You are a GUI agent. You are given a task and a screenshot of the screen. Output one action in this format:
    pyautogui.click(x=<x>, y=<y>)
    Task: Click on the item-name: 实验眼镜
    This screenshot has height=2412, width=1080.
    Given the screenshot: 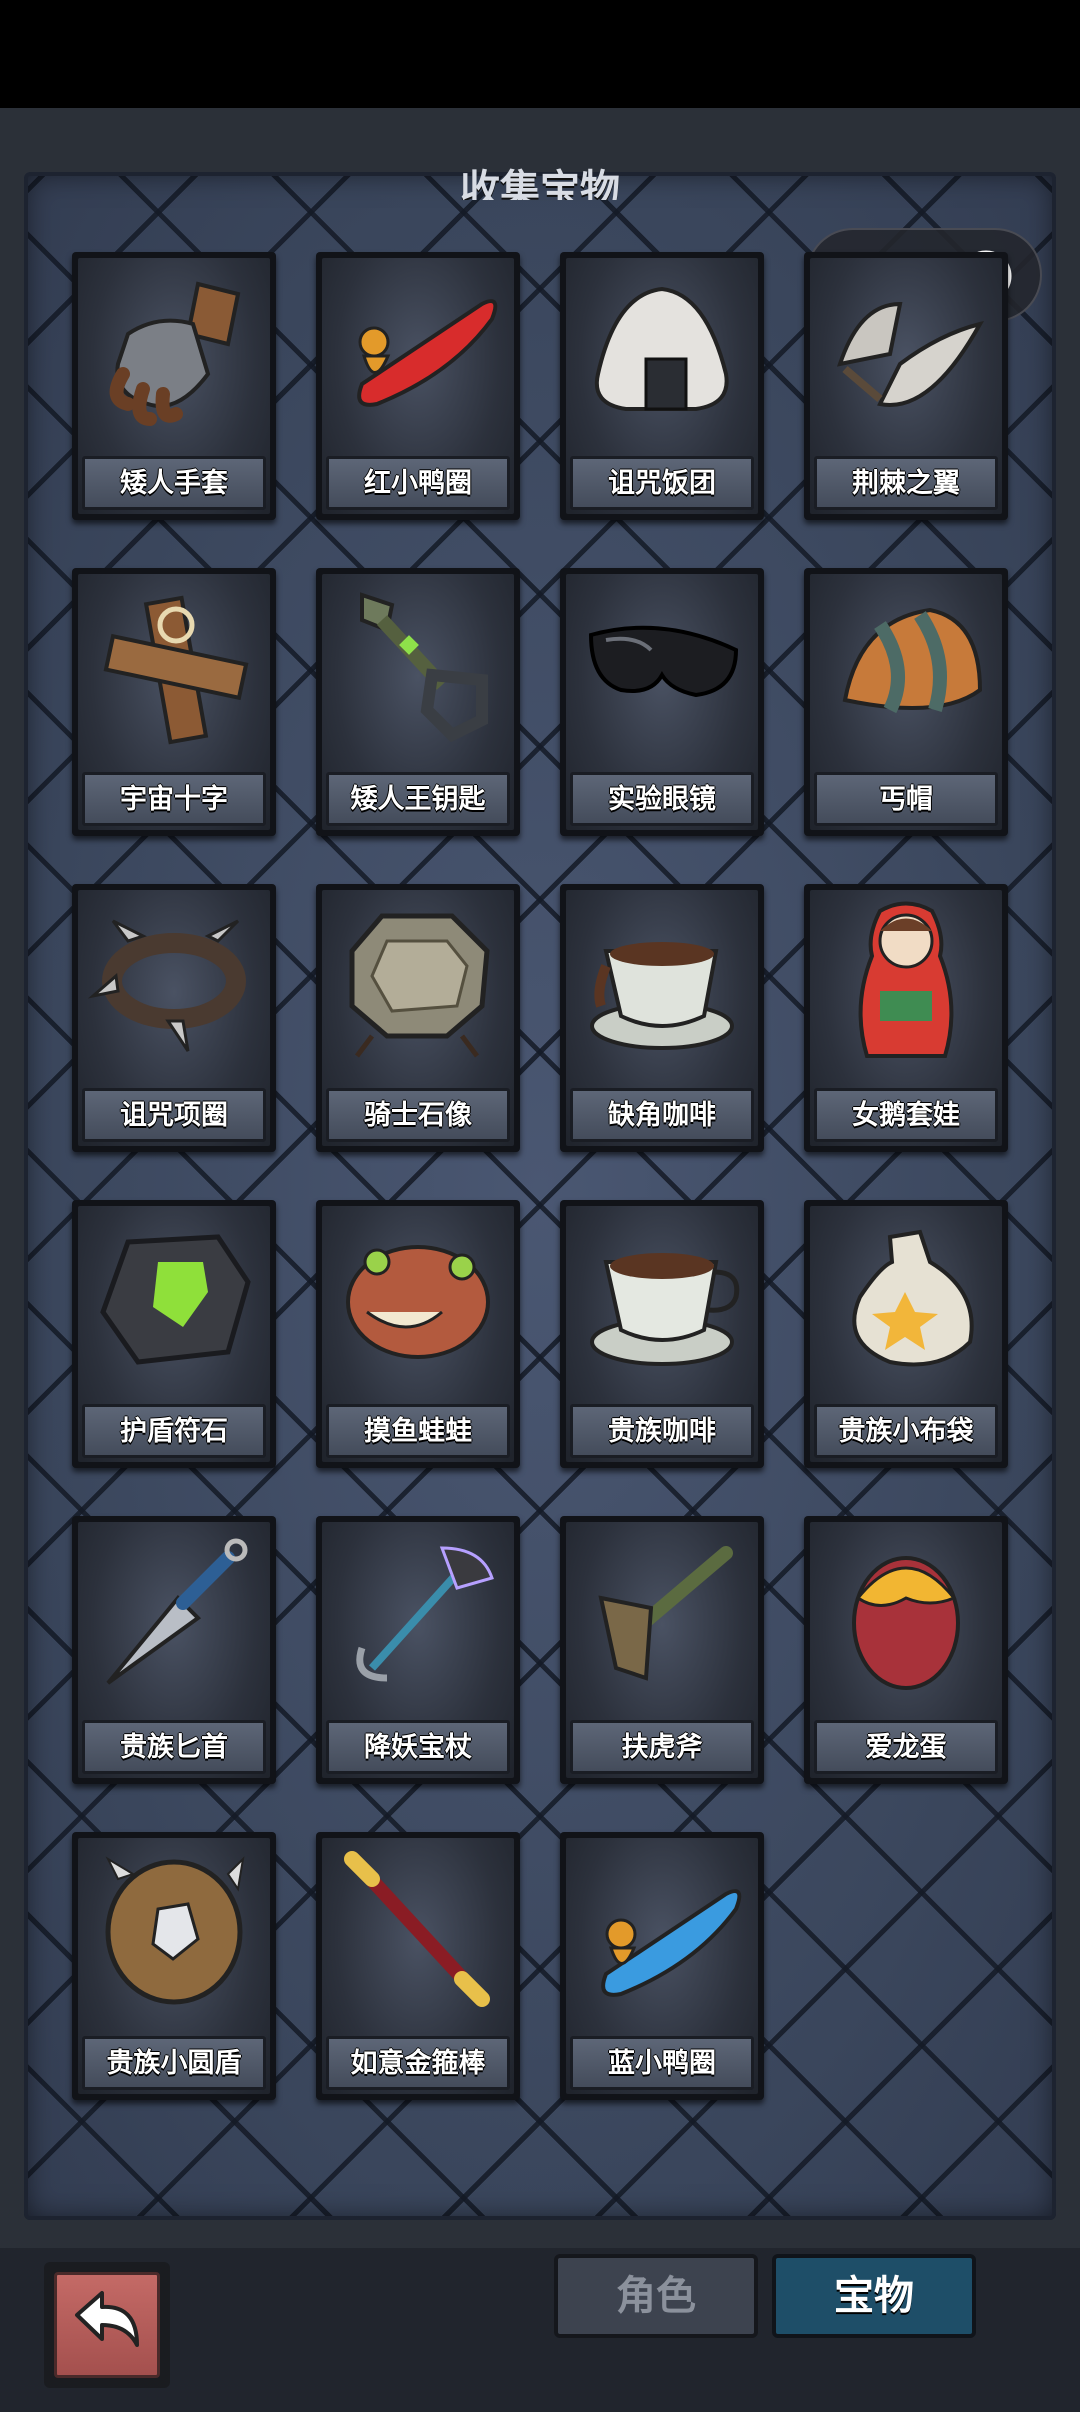 What is the action you would take?
    pyautogui.click(x=662, y=799)
    